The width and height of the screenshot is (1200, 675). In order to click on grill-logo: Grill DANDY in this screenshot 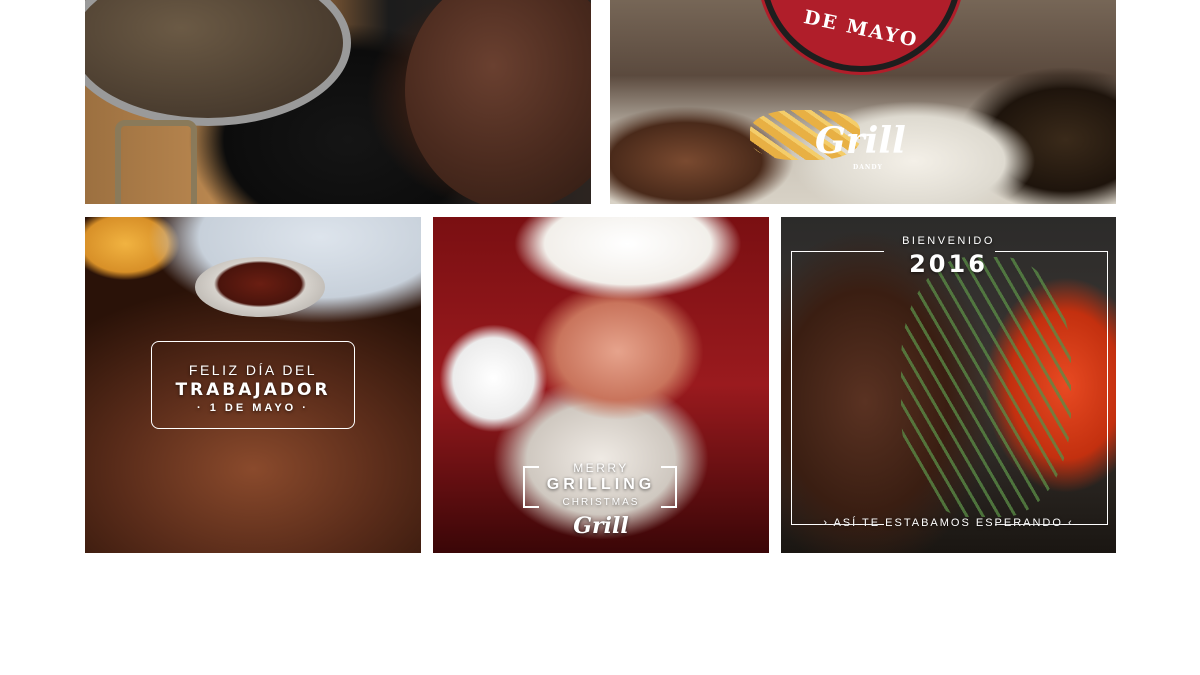, I will do `click(860, 145)`.